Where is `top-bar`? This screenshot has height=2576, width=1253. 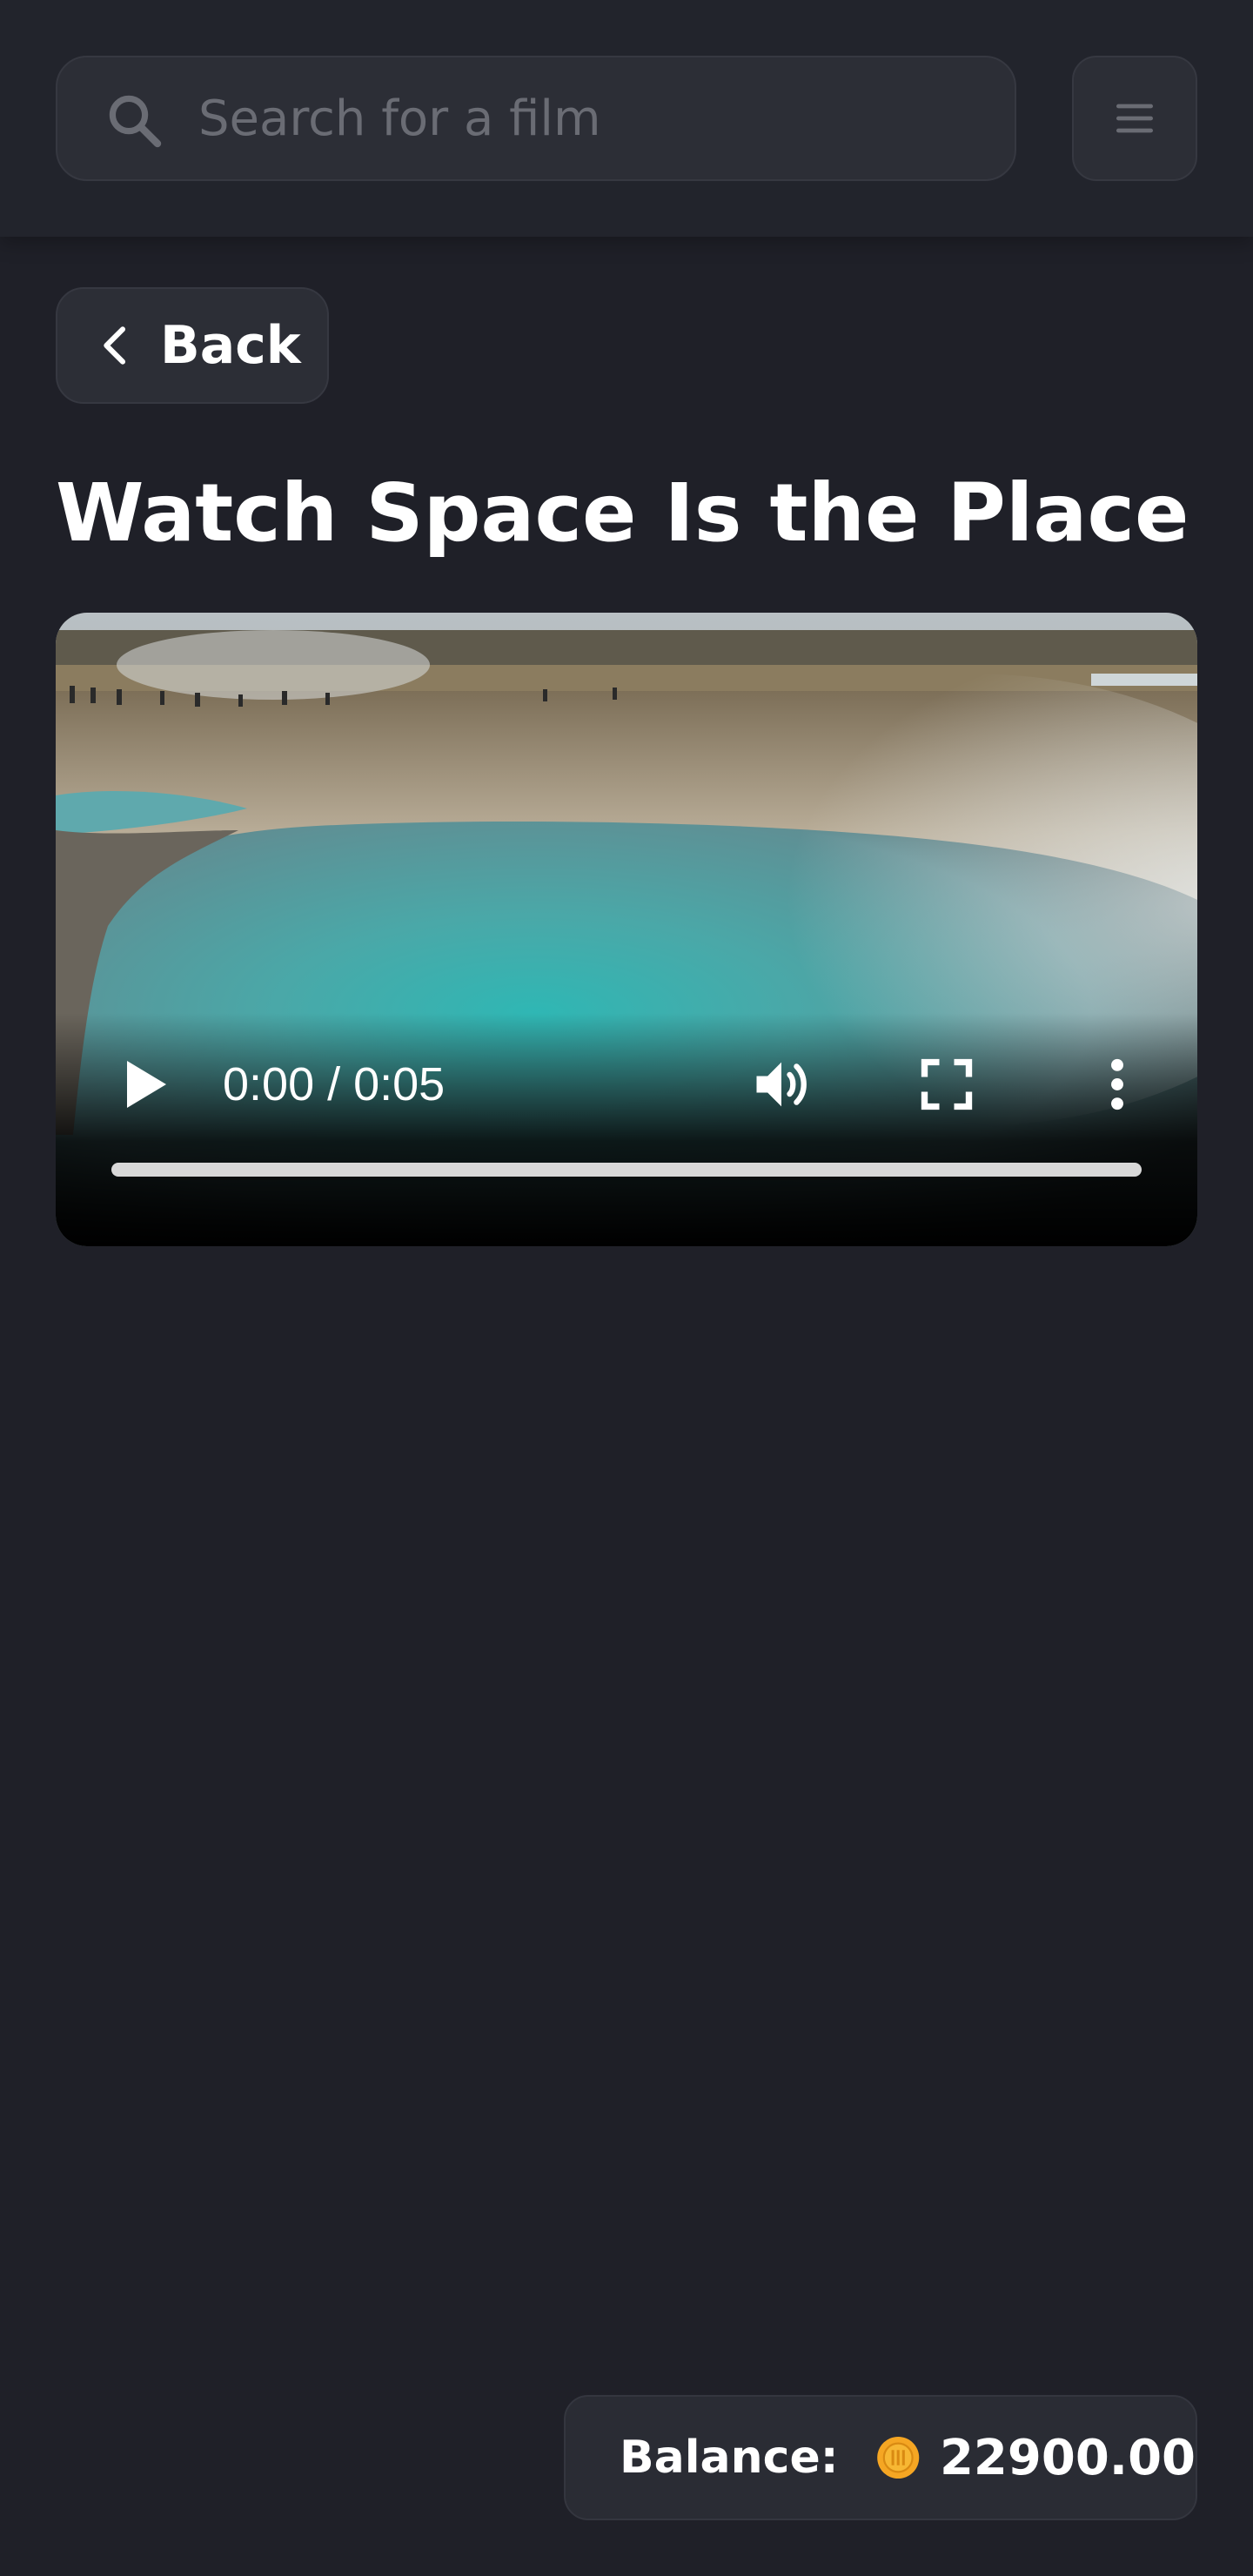
top-bar is located at coordinates (626, 118).